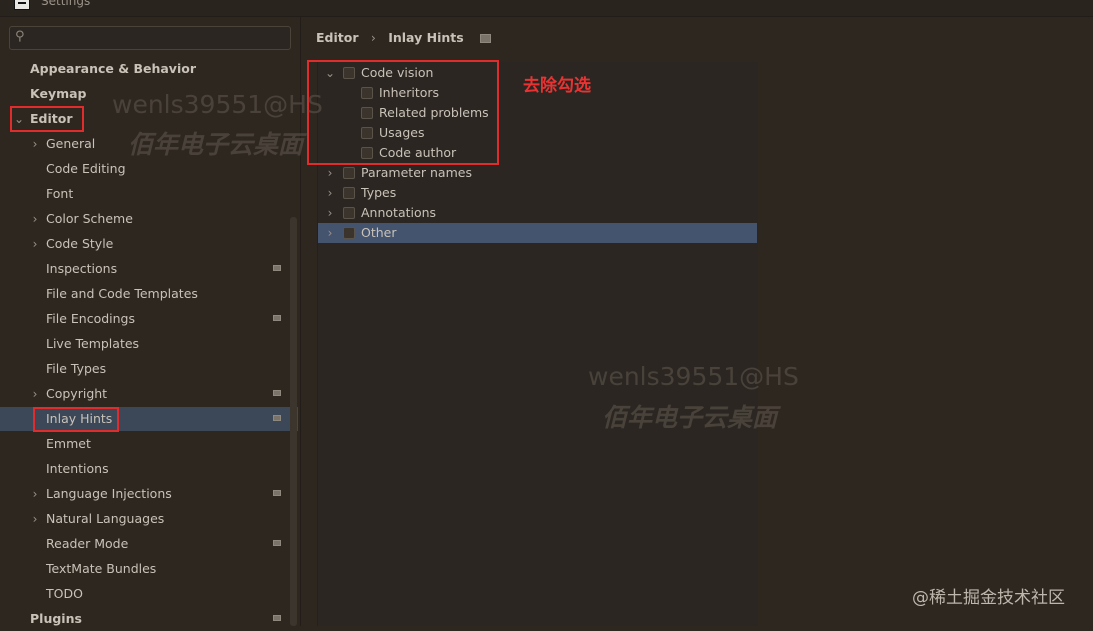 This screenshot has height=631, width=1093. I want to click on sidebar-item-label: Intentions, so click(77, 468).